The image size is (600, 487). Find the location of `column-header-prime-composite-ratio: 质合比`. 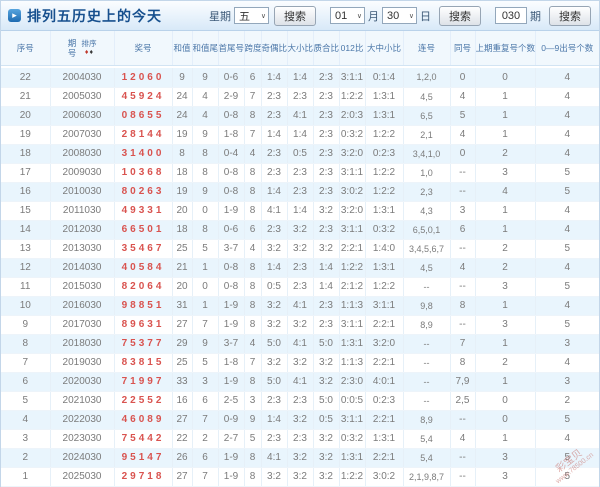

column-header-prime-composite-ratio: 质合比 is located at coordinates (326, 48).